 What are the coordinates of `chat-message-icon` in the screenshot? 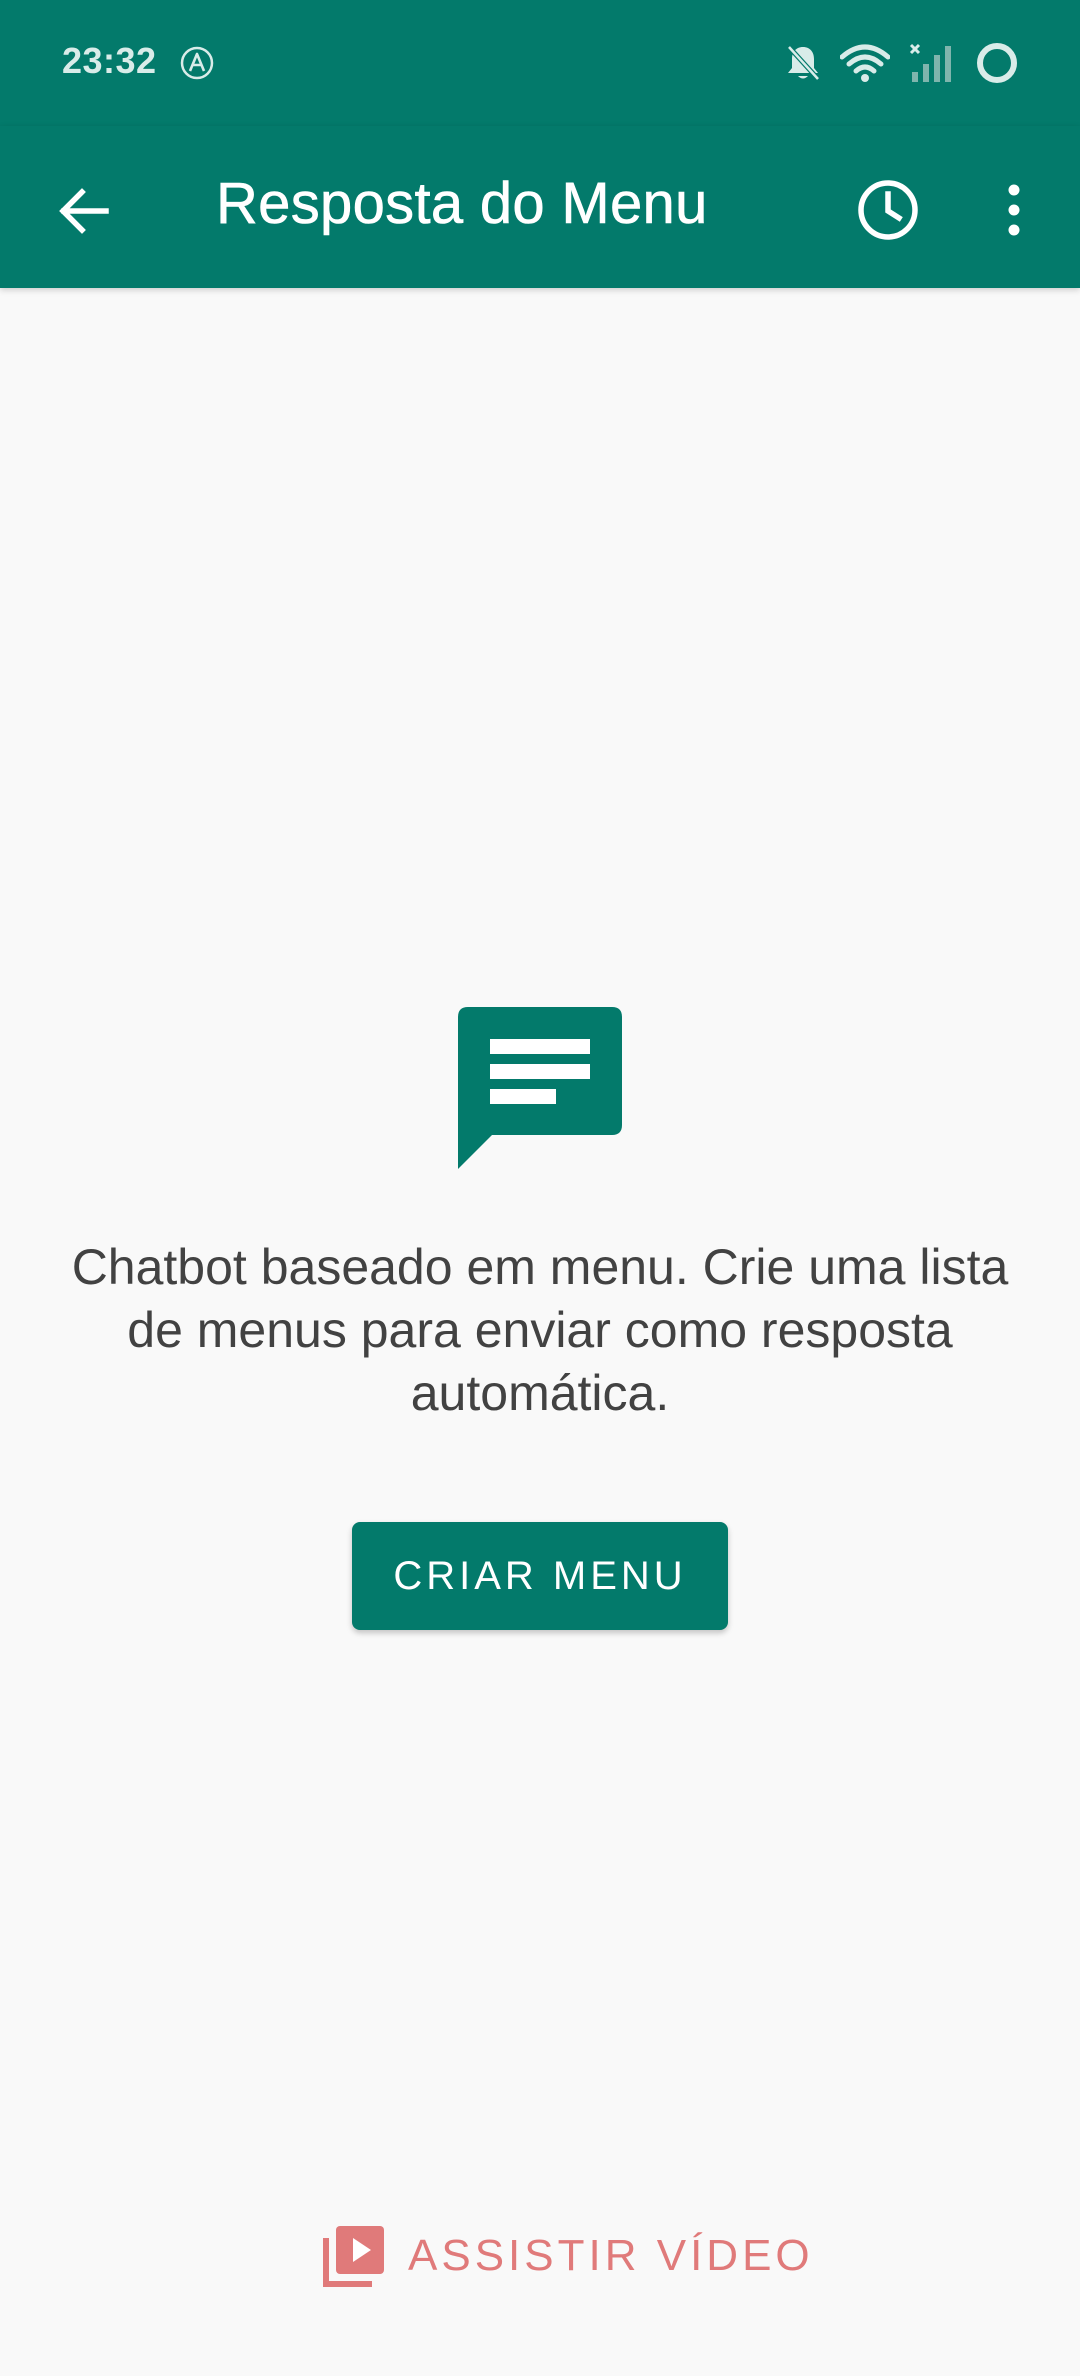 It's located at (540, 1088).